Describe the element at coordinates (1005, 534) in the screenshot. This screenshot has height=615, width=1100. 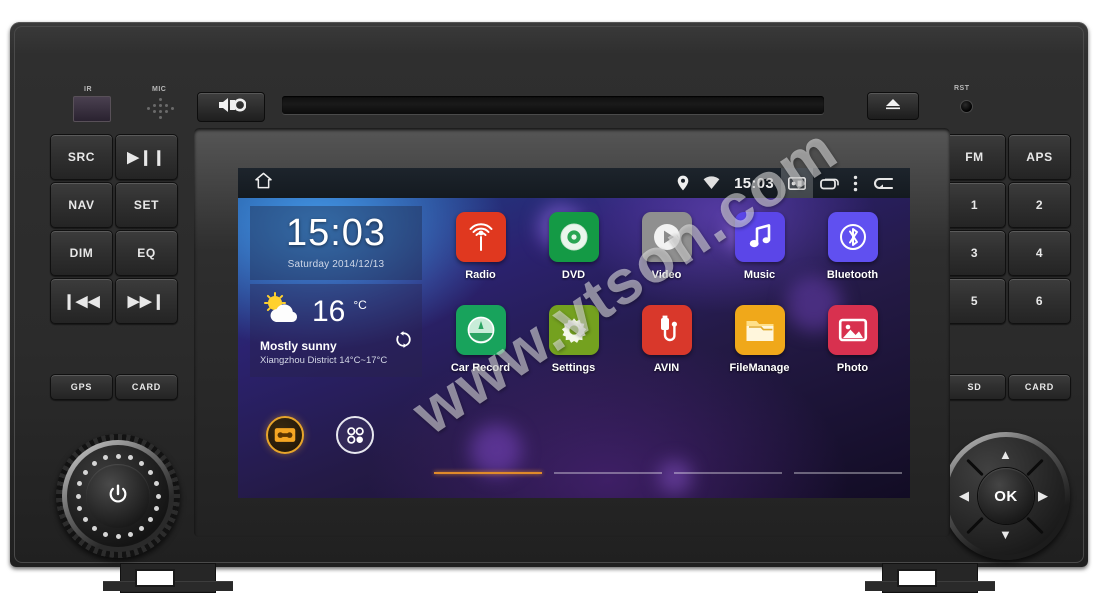
I see `dpad-down-button: ▼` at that location.